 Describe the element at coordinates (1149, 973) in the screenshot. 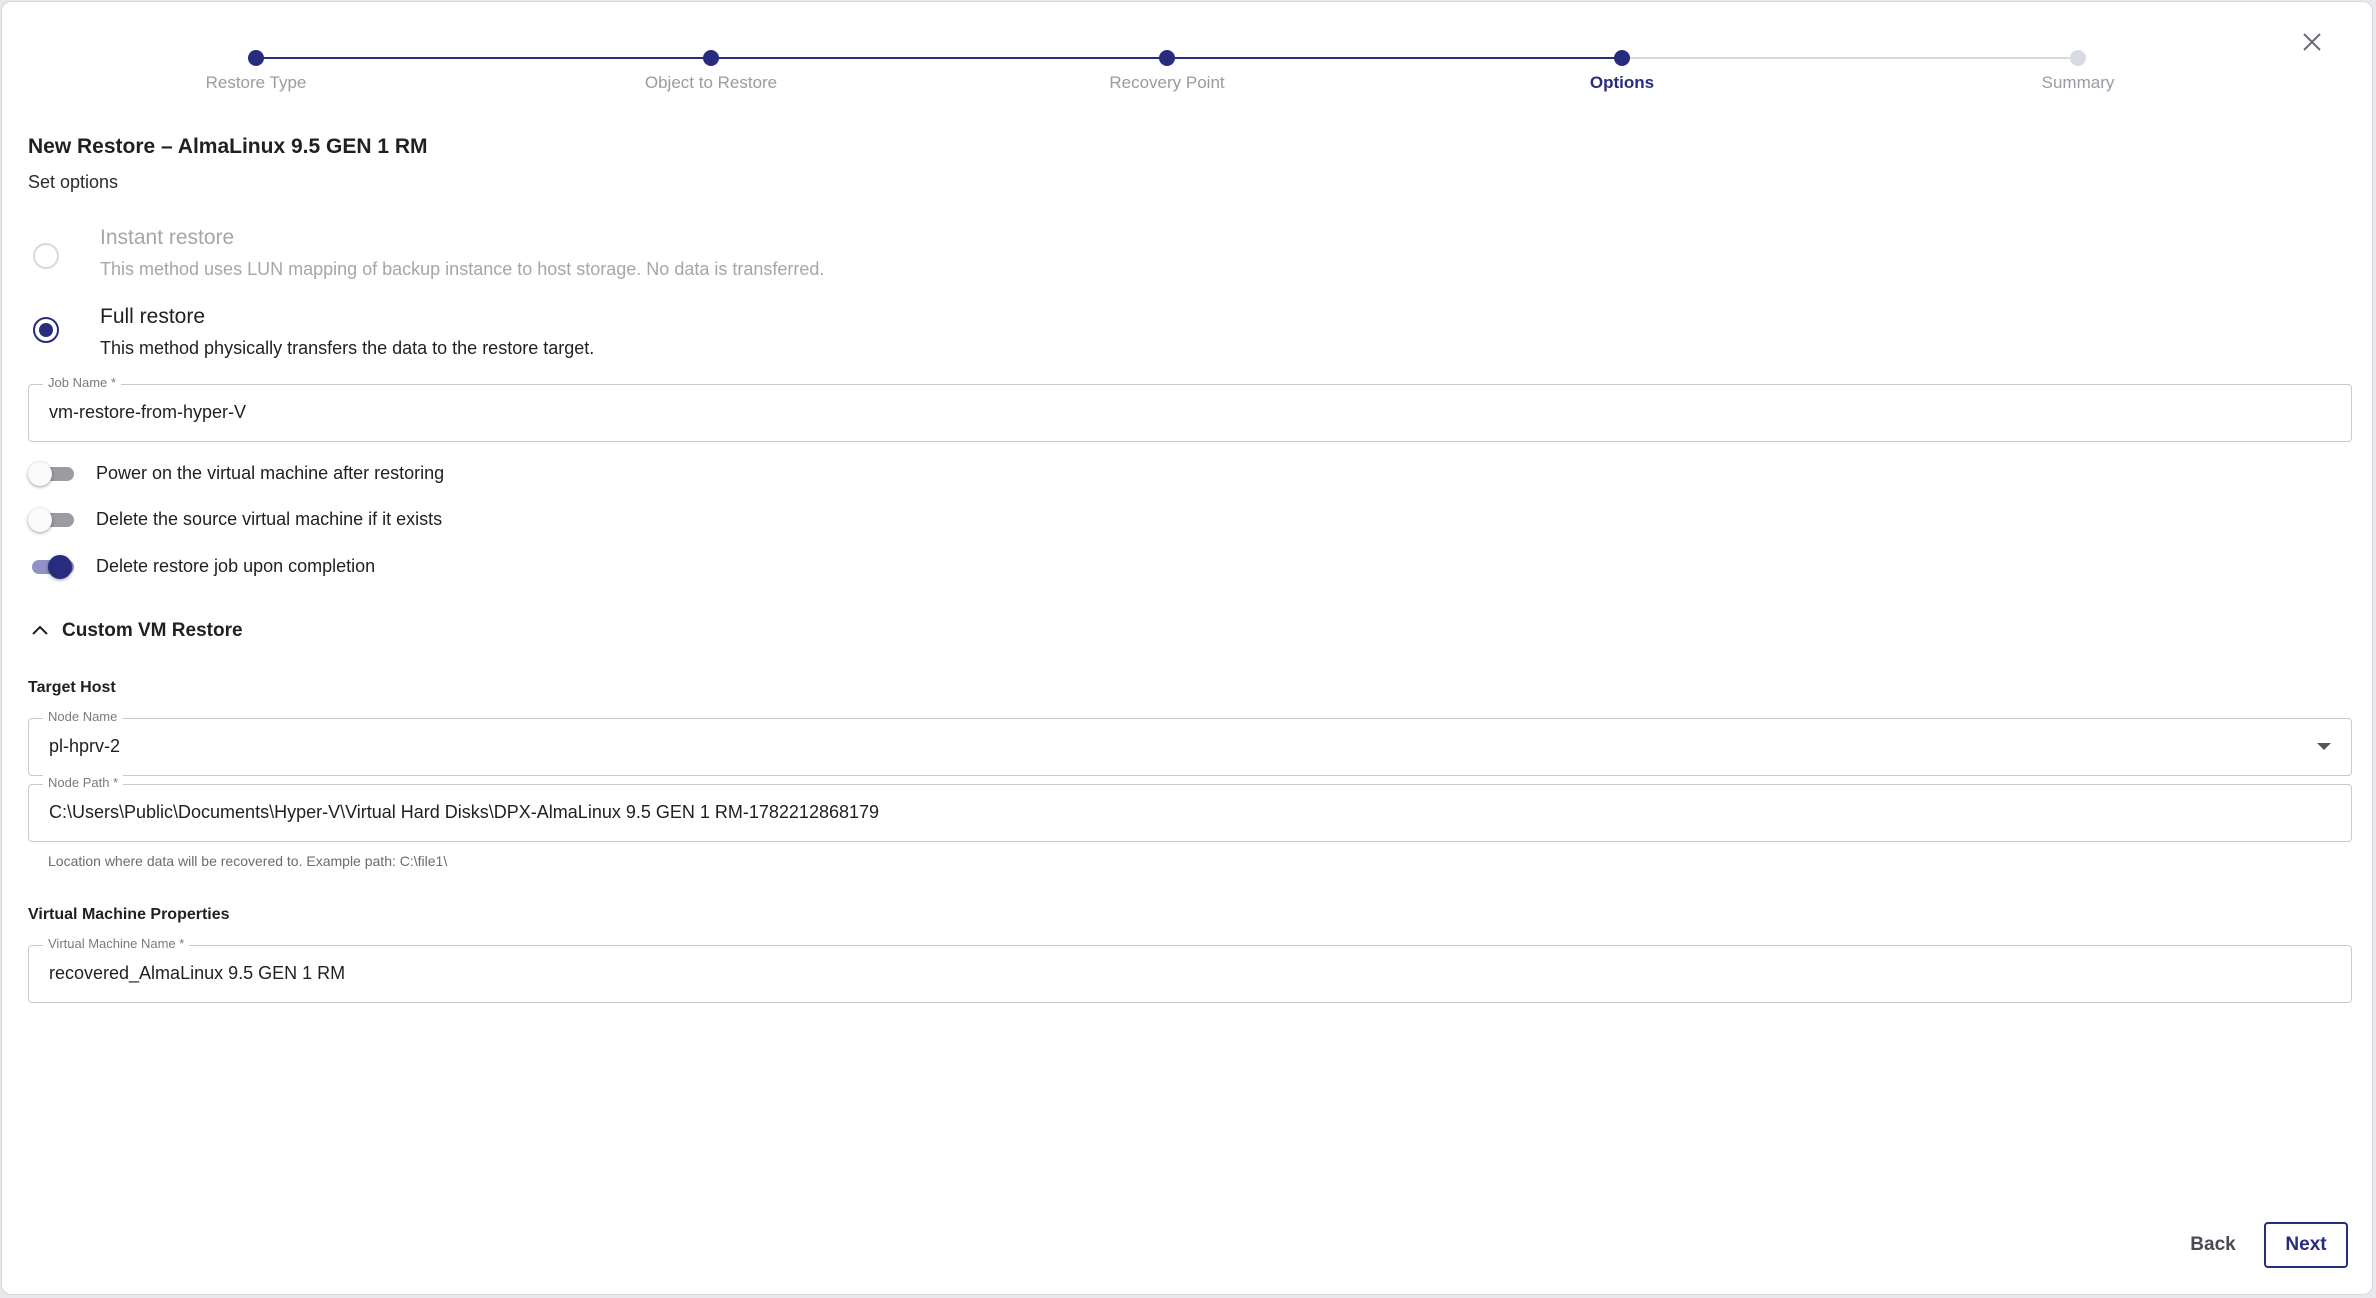

I see `vm-name-input` at that location.